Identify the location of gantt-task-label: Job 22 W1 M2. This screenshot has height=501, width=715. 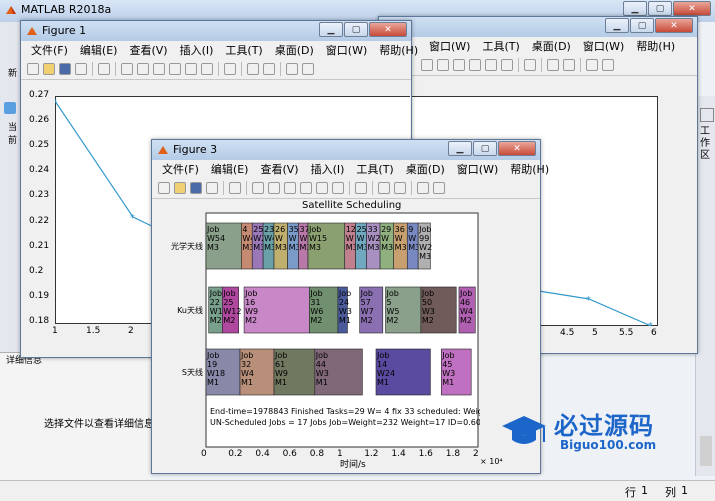
(216, 307).